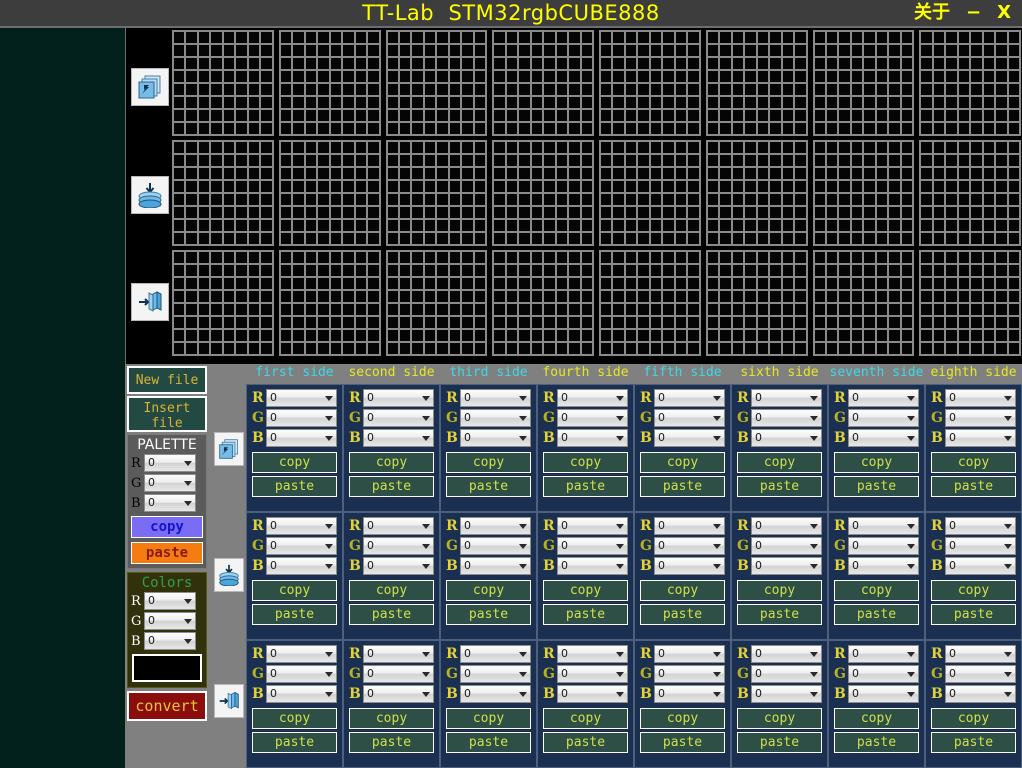  I want to click on b-select: 0, so click(592, 438).